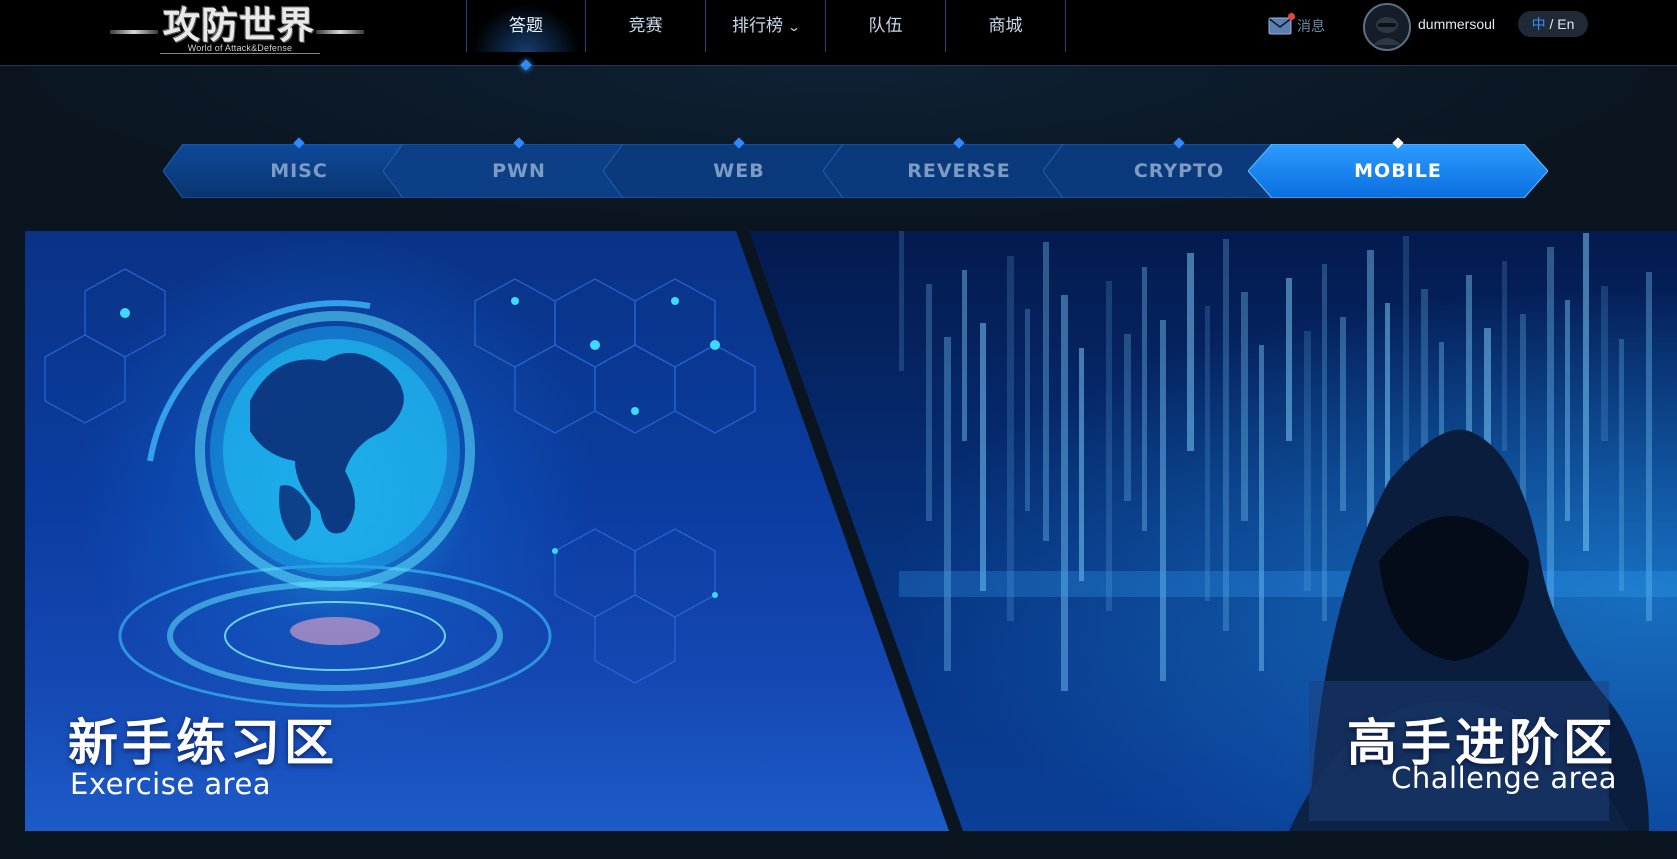 This screenshot has height=859, width=1677. I want to click on messages-link: 消息, so click(1296, 25).